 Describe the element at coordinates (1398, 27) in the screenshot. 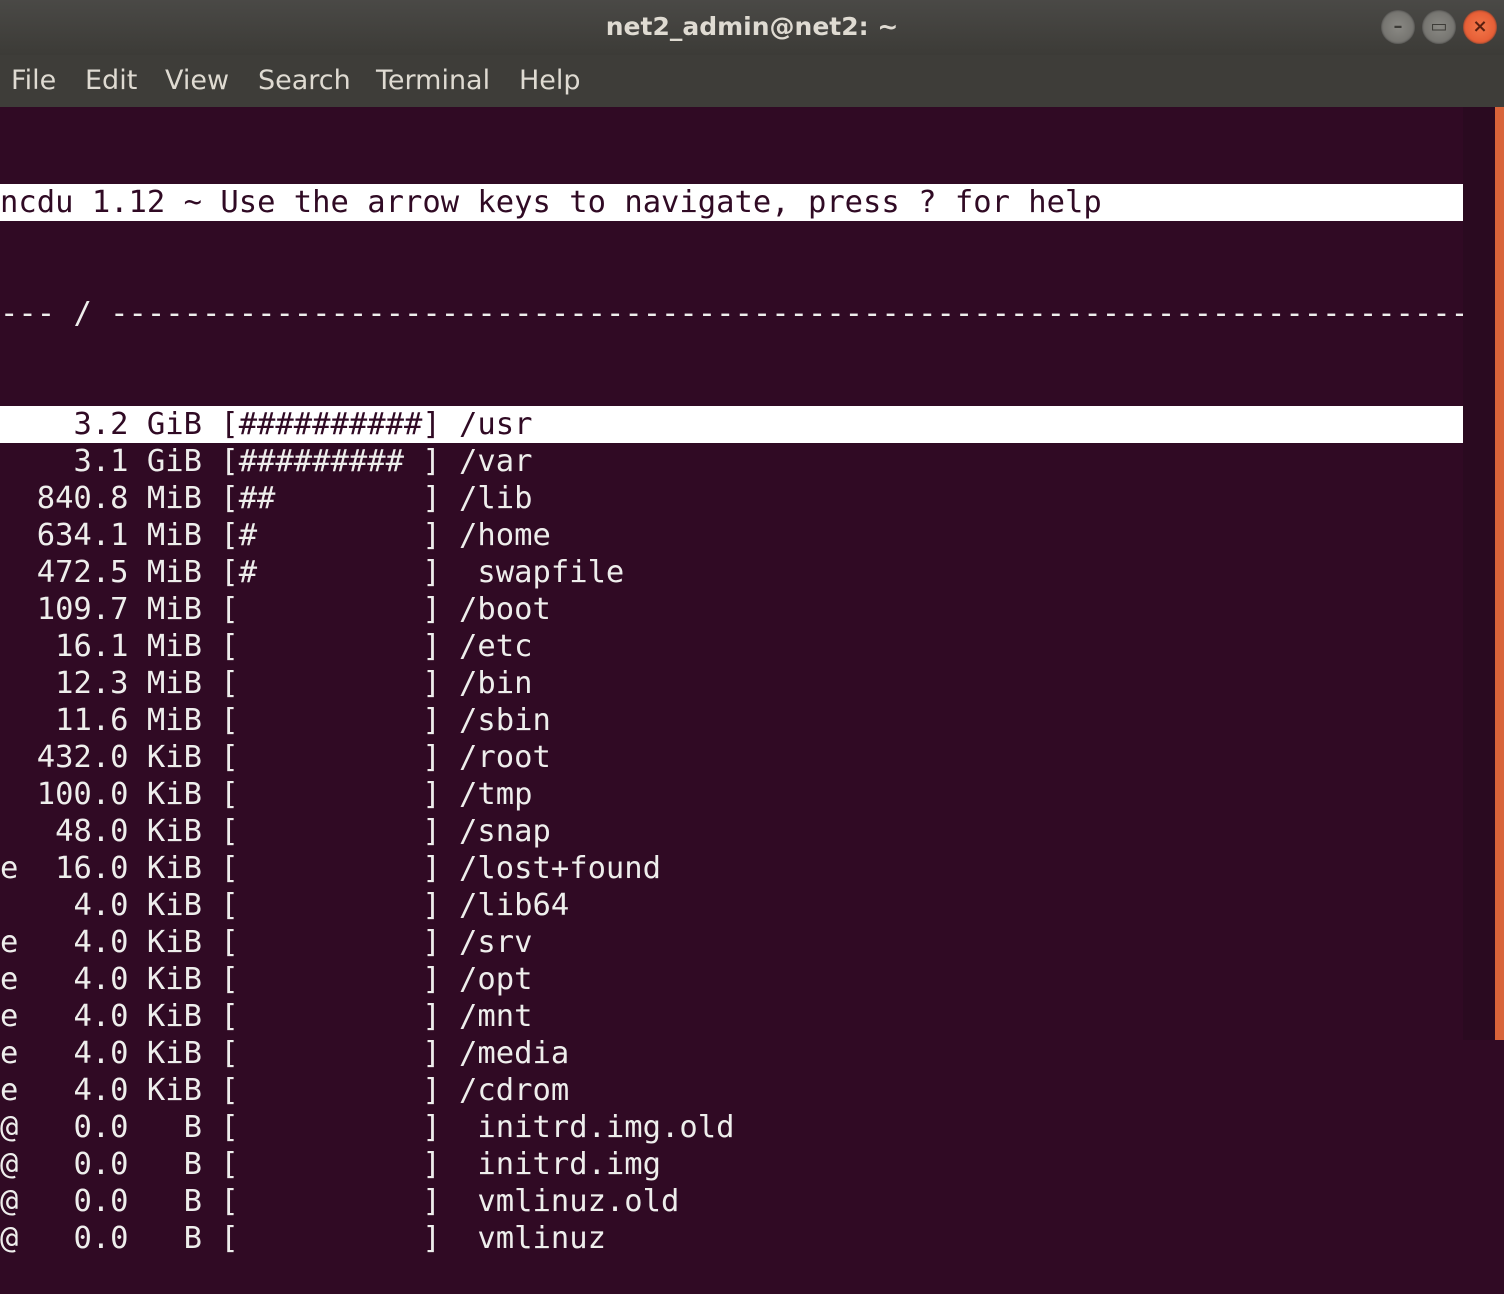

I see `minimize-button: –` at that location.